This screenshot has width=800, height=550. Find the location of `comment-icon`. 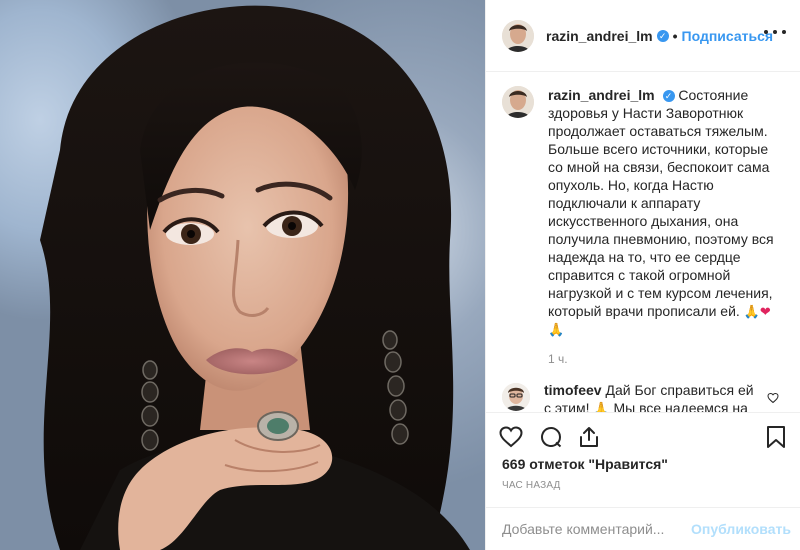

comment-icon is located at coordinates (551, 438).